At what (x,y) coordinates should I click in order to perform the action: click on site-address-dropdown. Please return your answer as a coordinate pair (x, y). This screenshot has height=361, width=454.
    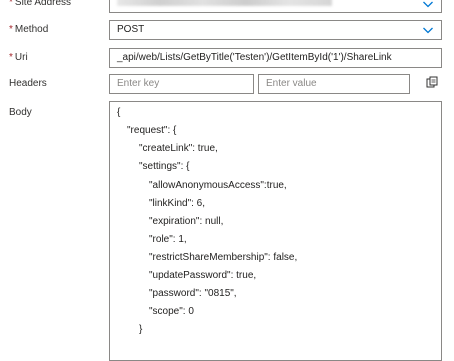
    Looking at the image, I should click on (275, 6).